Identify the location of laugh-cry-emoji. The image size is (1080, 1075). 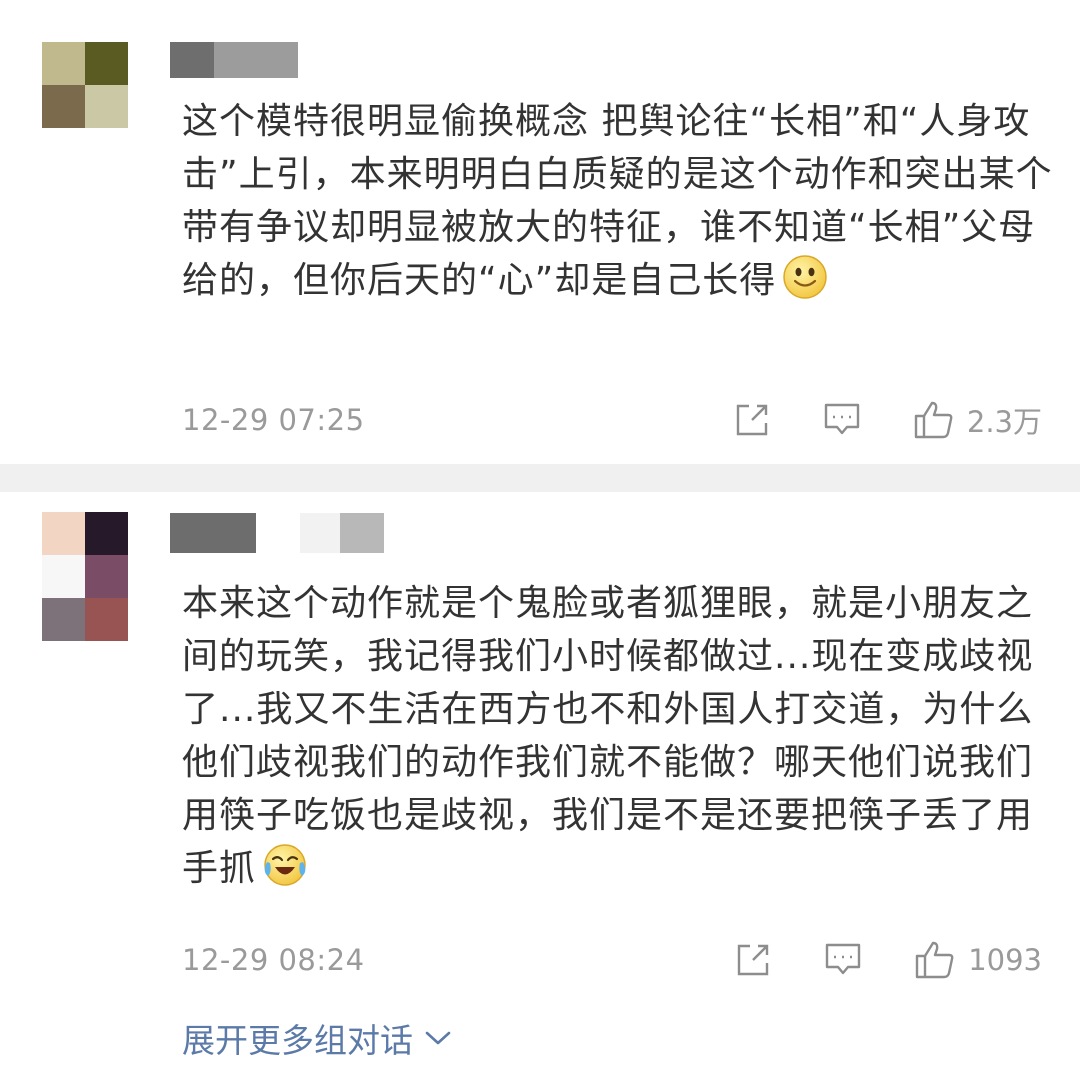
(285, 872).